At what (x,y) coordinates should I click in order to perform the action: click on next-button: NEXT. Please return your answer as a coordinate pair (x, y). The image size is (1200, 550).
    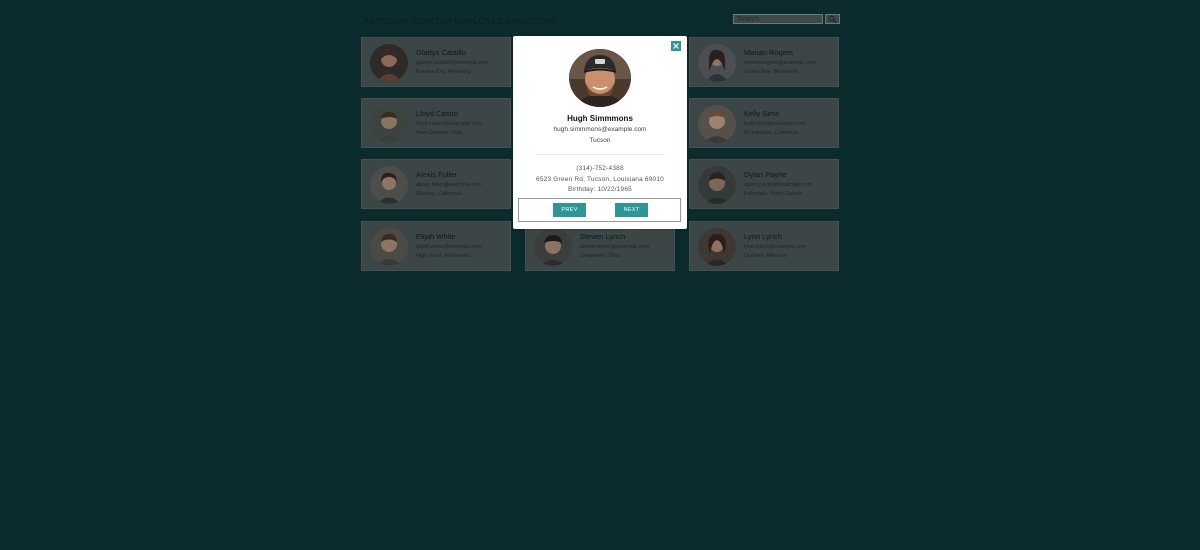
    Looking at the image, I should click on (631, 210).